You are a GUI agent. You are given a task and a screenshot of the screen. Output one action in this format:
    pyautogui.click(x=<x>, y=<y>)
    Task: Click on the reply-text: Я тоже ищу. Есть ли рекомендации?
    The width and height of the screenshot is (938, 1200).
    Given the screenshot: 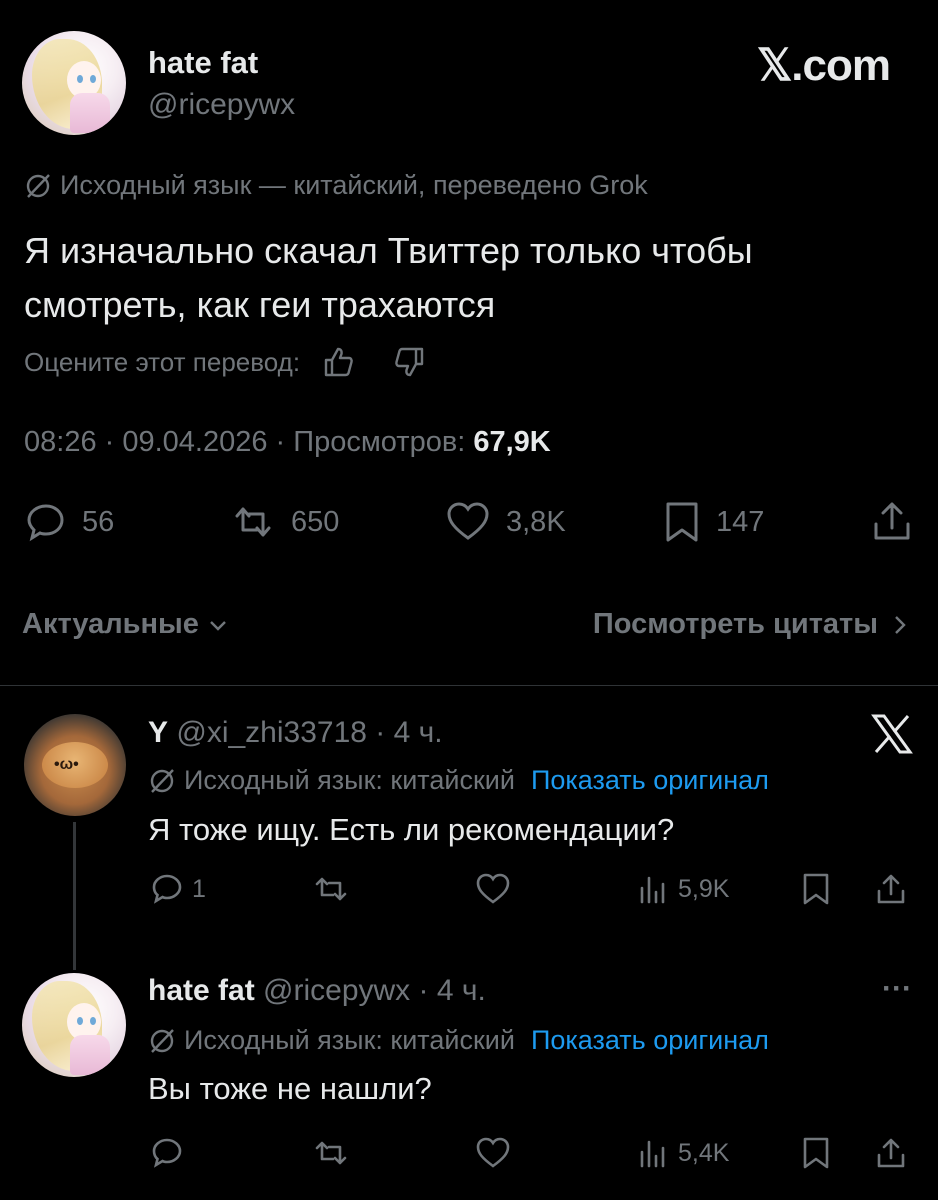 What is the action you would take?
    pyautogui.click(x=411, y=829)
    